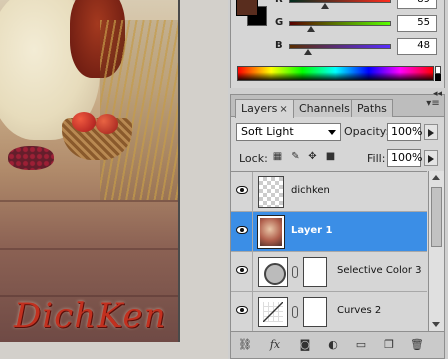 The height and width of the screenshot is (359, 448). Describe the element at coordinates (279, 45) in the screenshot. I see `channel-b-label: B` at that location.